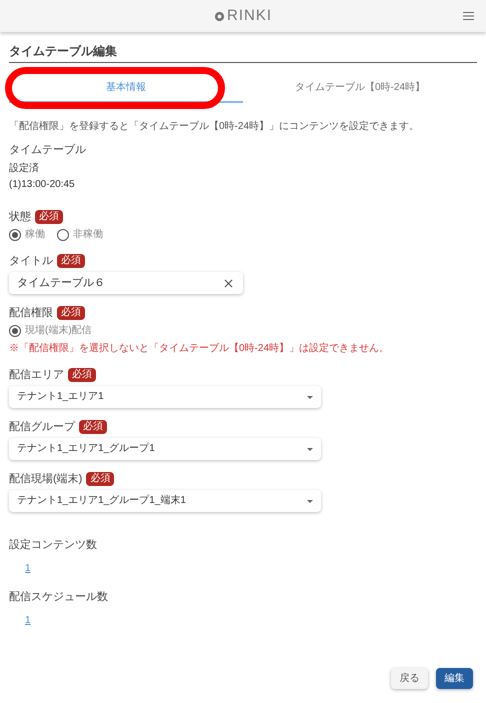 The image size is (486, 703). What do you see at coordinates (42, 427) in the screenshot?
I see `field-label: 配信グループ` at bounding box center [42, 427].